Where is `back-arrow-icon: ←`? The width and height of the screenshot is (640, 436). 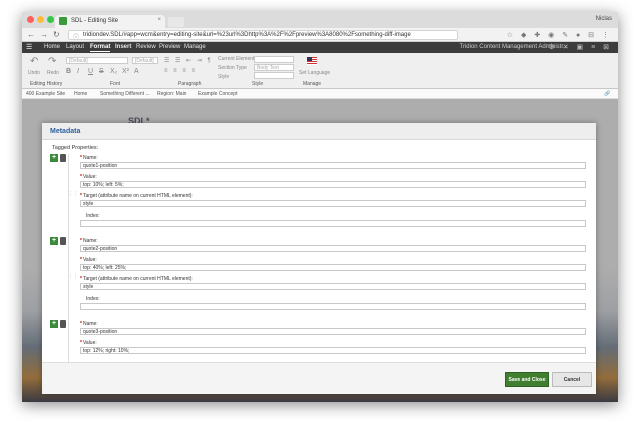
back-arrow-icon: ← is located at coordinates (31, 34).